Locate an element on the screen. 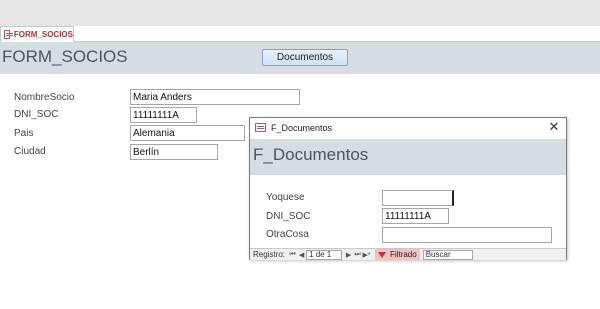 This screenshot has width=600, height=309. pais-field: Alemania is located at coordinates (187, 133).